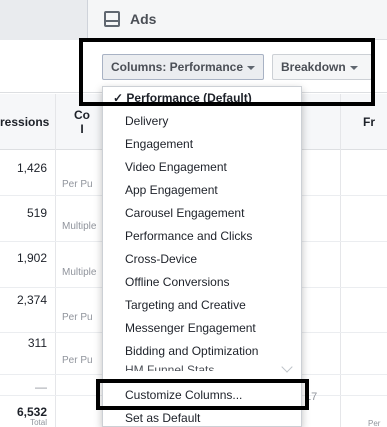 This screenshot has width=387, height=427. Describe the element at coordinates (202, 305) in the screenshot. I see `menu-item-targeting-and-creative: Targeting and Creative` at that location.